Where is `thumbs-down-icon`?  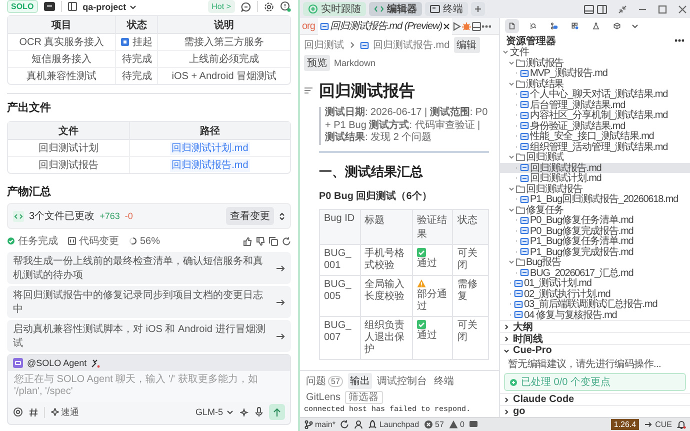
thumbs-down-icon is located at coordinates (260, 241).